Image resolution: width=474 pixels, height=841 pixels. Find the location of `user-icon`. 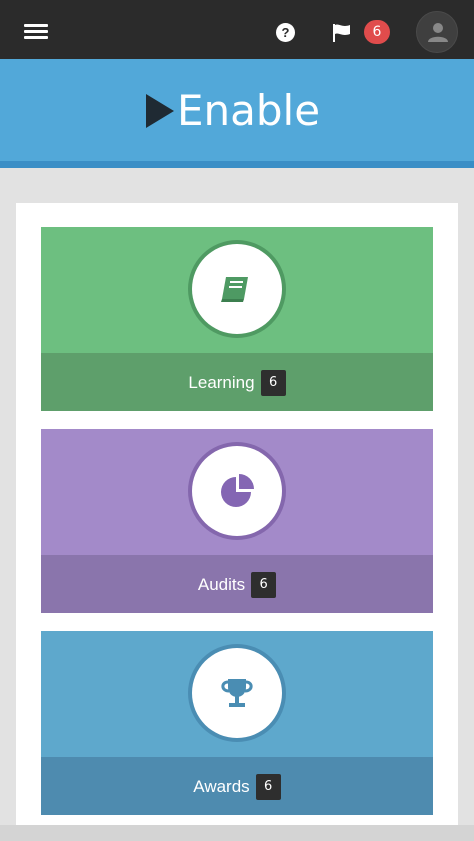

user-icon is located at coordinates (438, 32).